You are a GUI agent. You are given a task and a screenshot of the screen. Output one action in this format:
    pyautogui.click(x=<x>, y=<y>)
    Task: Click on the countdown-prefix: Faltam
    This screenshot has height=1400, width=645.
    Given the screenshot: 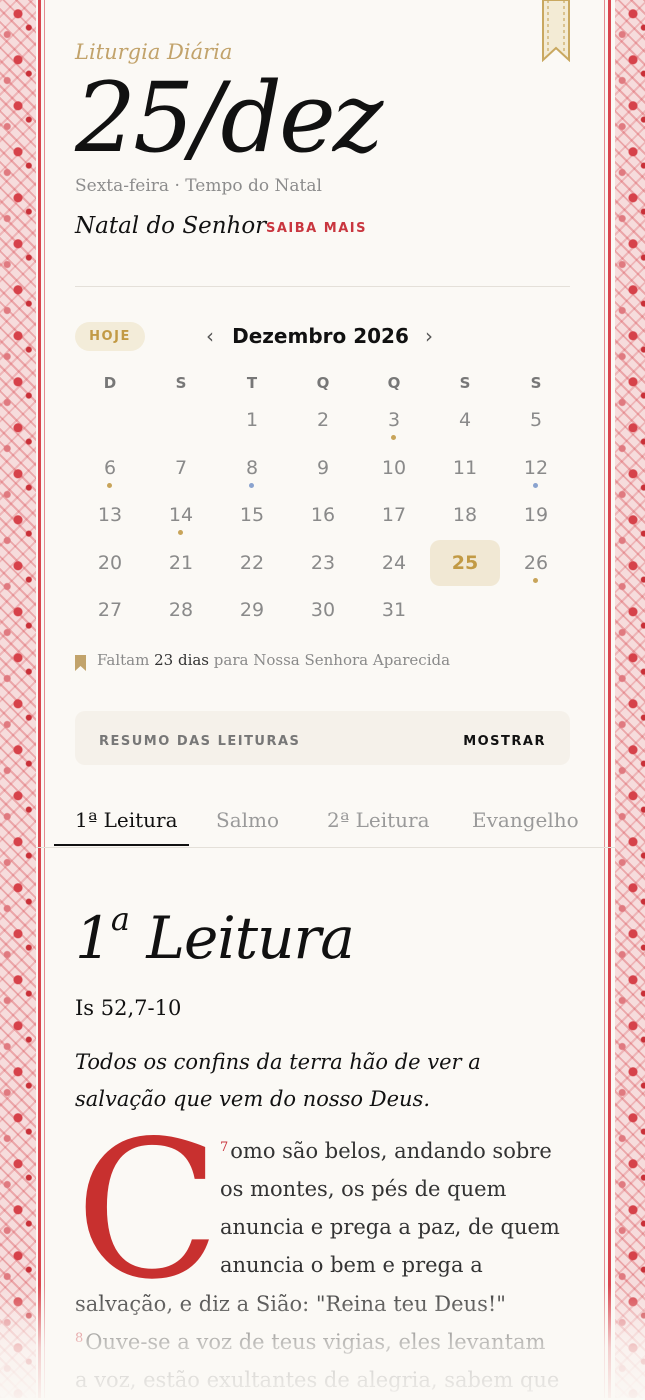 What is the action you would take?
    pyautogui.click(x=123, y=660)
    